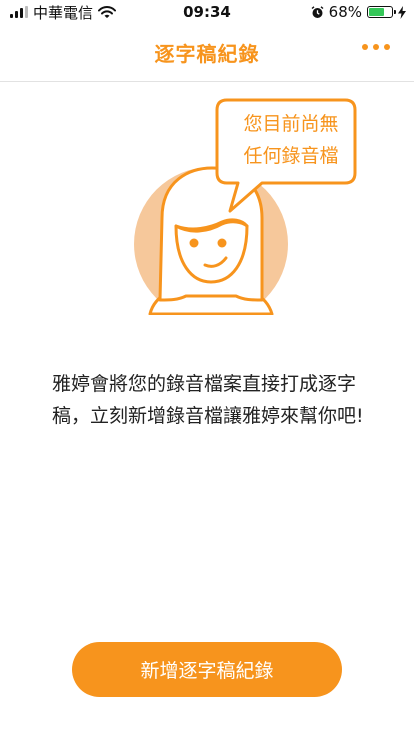  I want to click on status-left: 中華電信, so click(85, 12).